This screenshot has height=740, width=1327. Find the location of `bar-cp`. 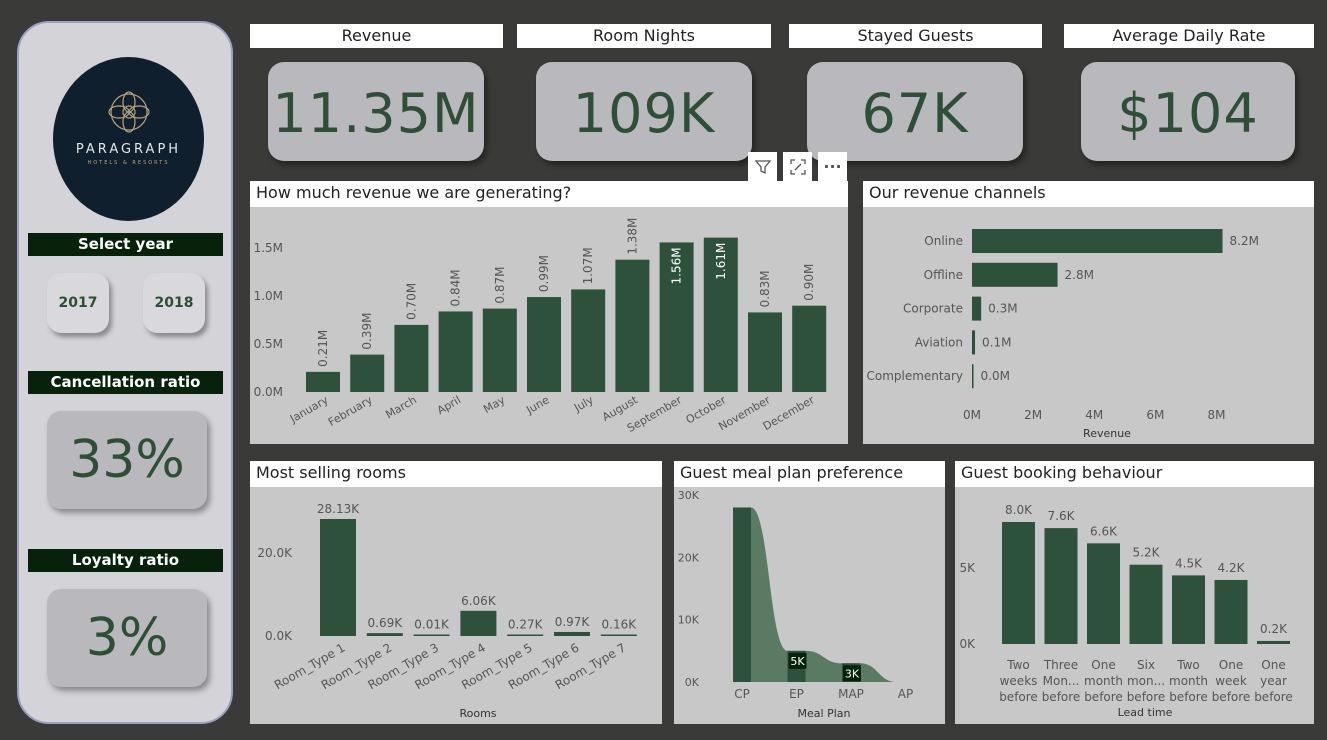

bar-cp is located at coordinates (742, 594).